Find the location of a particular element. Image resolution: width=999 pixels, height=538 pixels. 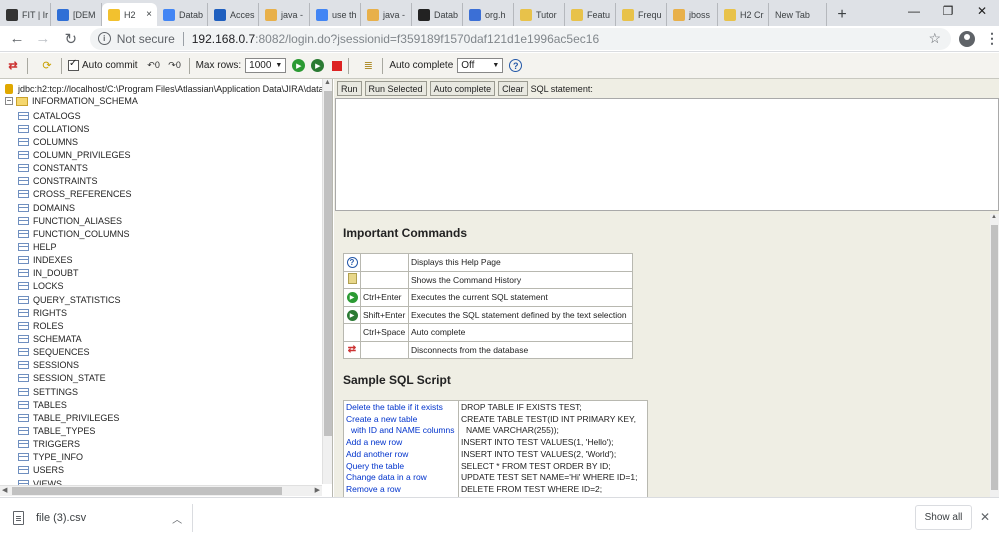

back-button: ← is located at coordinates (17, 38).